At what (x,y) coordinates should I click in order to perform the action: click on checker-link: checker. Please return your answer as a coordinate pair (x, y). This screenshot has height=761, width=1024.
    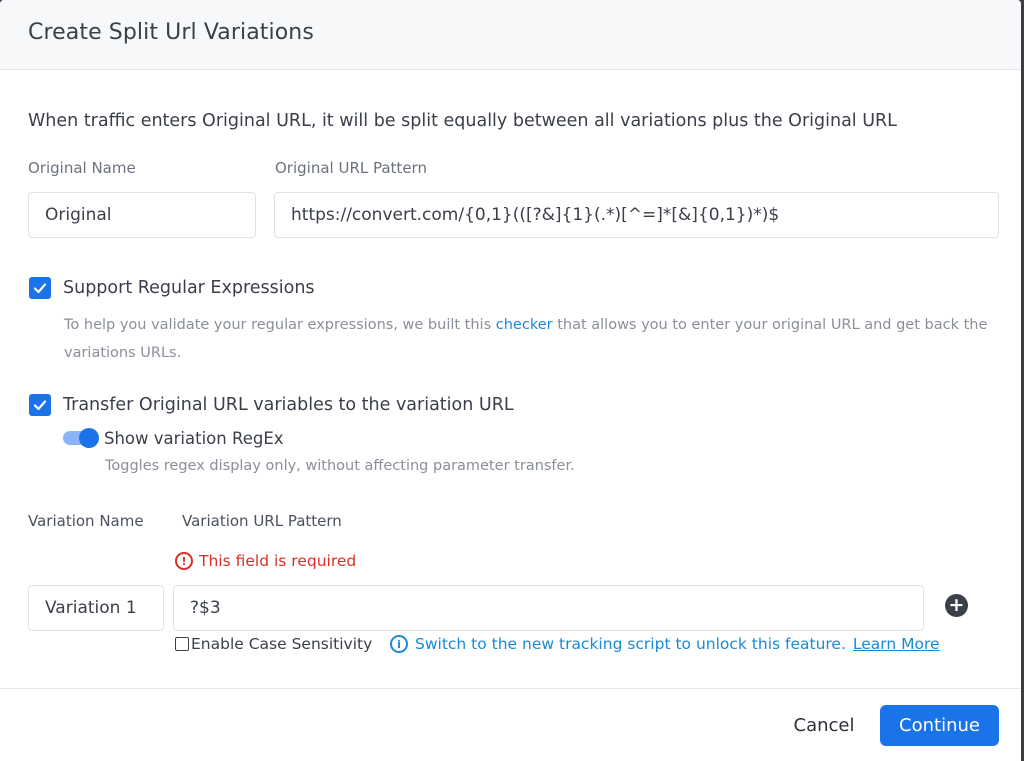
    Looking at the image, I should click on (524, 325).